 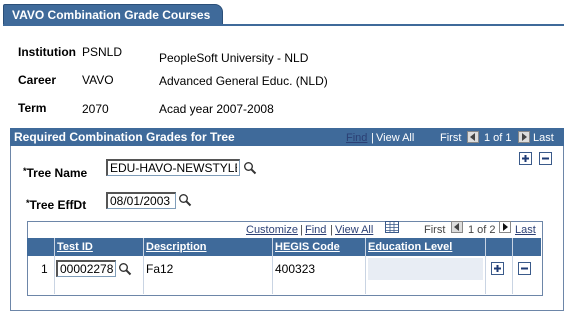 I want to click on grid-customize-link: Customize, so click(x=272, y=230).